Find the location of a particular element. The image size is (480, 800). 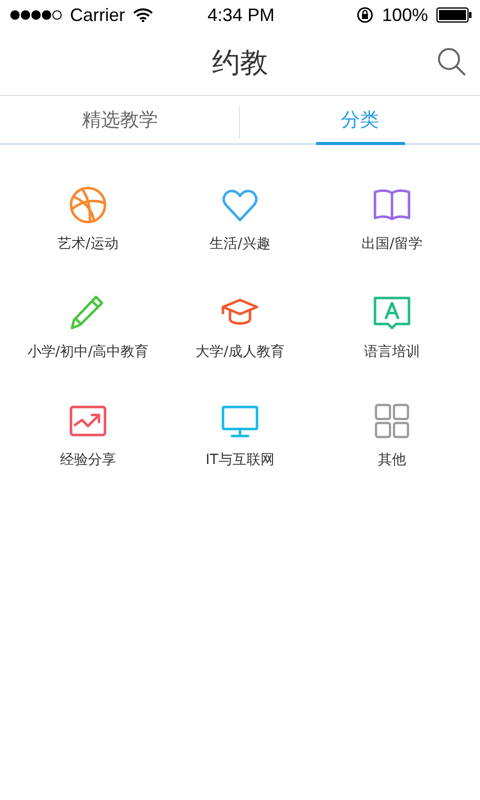

category-item: 语言培训 is located at coordinates (392, 327).